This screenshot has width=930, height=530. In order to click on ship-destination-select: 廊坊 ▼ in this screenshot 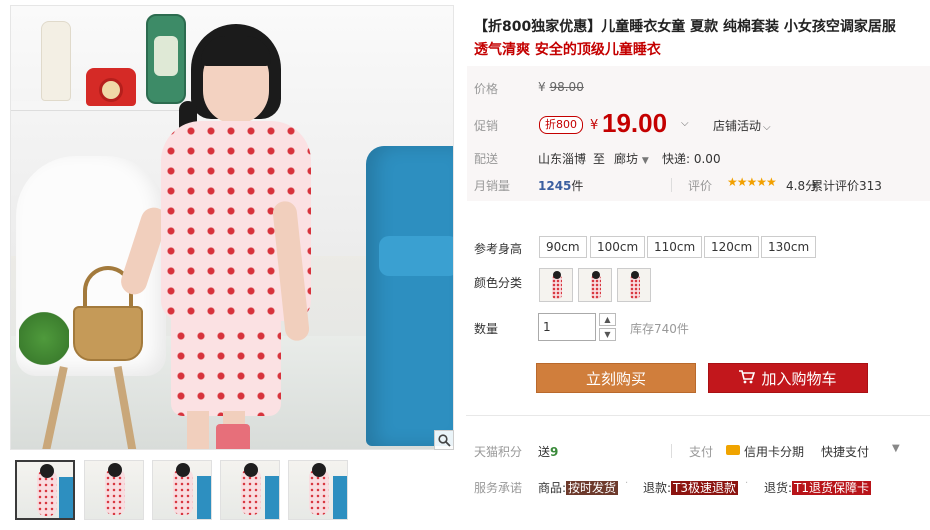, I will do `click(631, 158)`.